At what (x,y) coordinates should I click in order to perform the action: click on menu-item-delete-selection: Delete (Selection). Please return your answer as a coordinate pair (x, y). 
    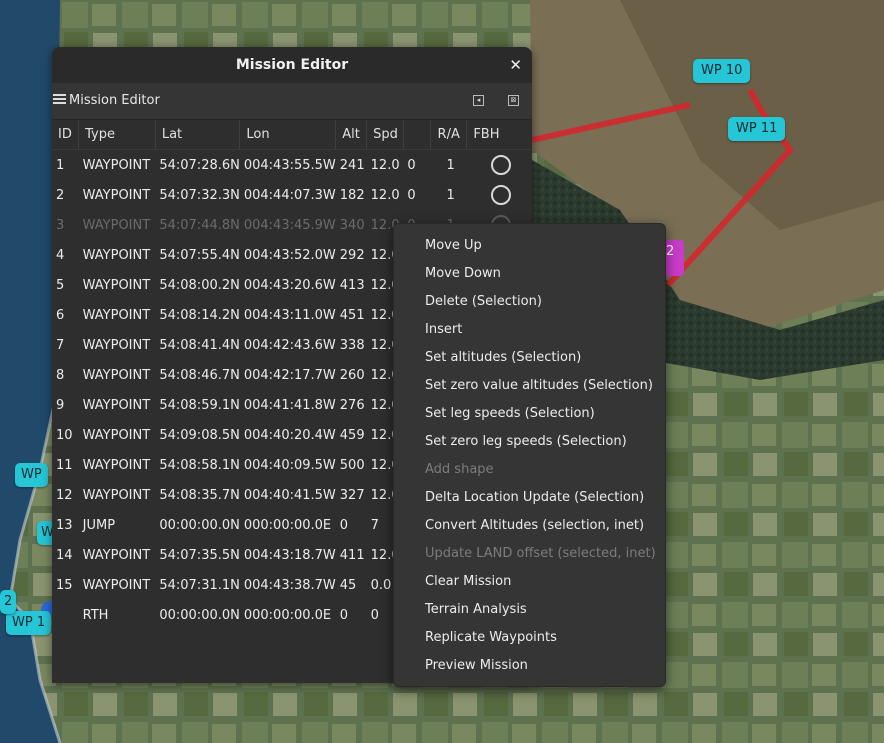
    Looking at the image, I should click on (529, 302).